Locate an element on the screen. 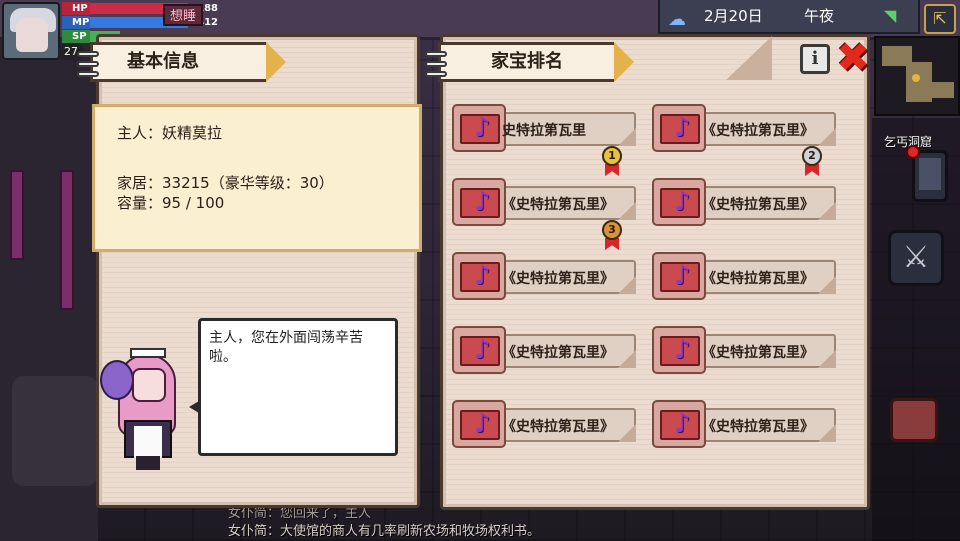  medal-number: 1 is located at coordinates (612, 156).